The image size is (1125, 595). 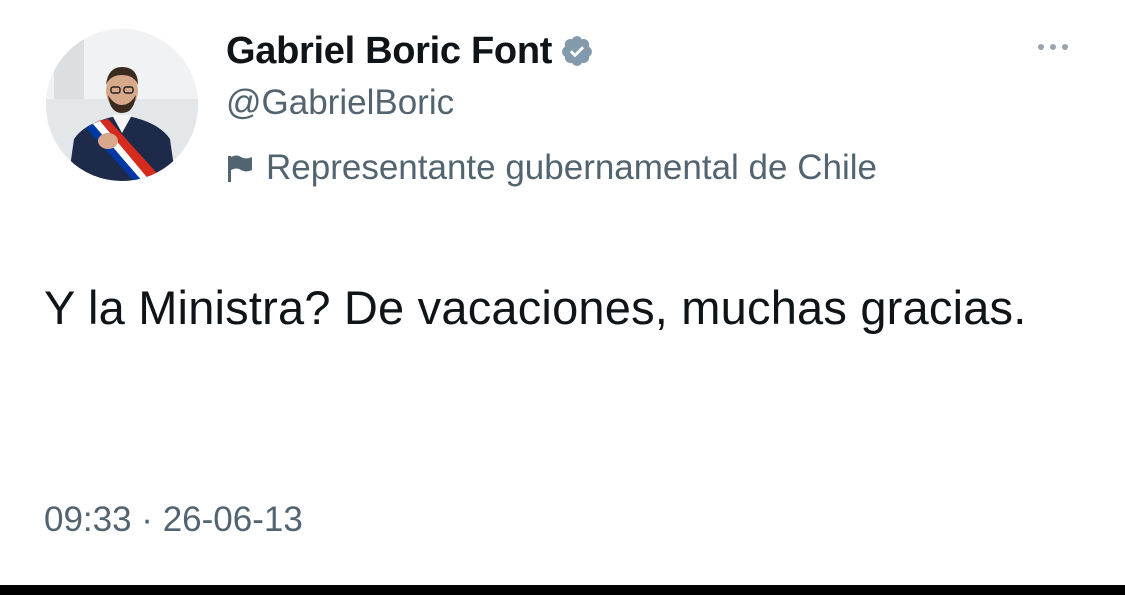 What do you see at coordinates (571, 167) in the screenshot?
I see `affiliation-label-text: Representante gubernamental de Chile` at bounding box center [571, 167].